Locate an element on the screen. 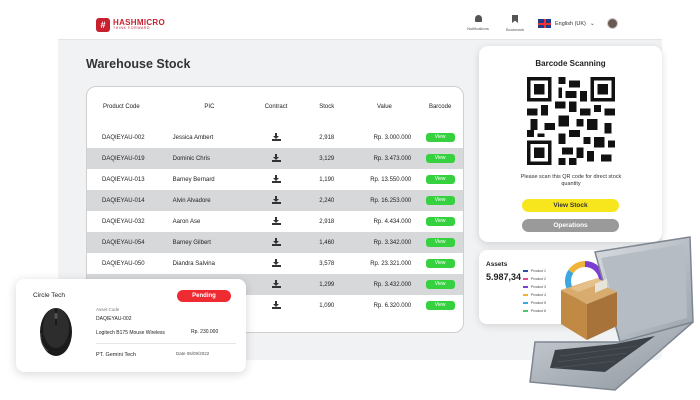  asset-price: Rp. 230.000 is located at coordinates (205, 332).